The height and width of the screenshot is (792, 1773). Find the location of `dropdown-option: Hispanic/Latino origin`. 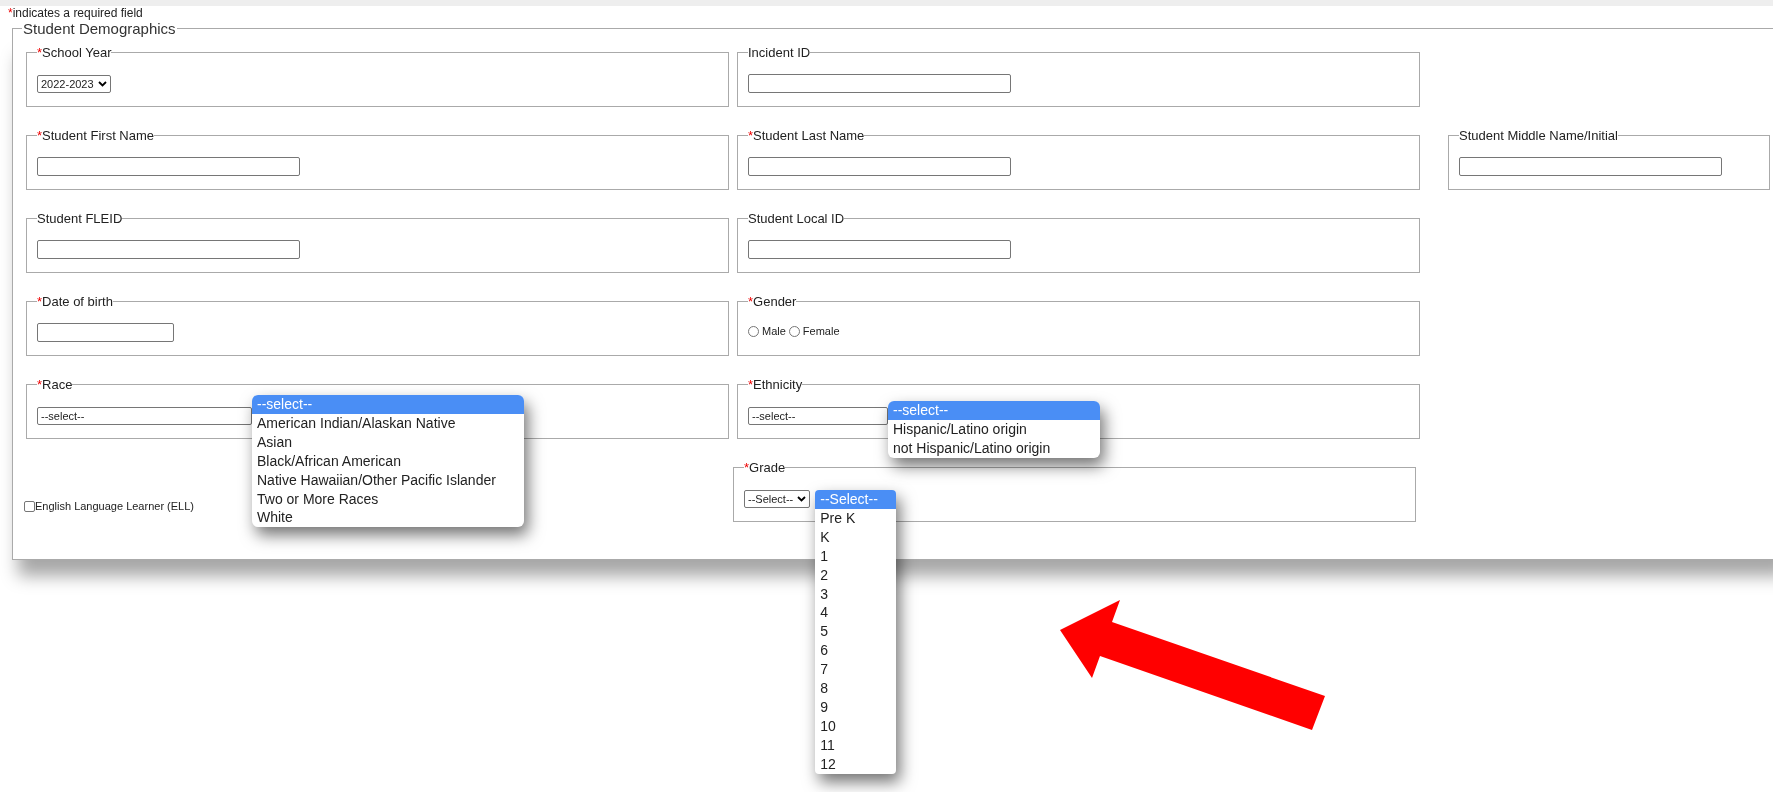

dropdown-option: Hispanic/Latino origin is located at coordinates (994, 429).